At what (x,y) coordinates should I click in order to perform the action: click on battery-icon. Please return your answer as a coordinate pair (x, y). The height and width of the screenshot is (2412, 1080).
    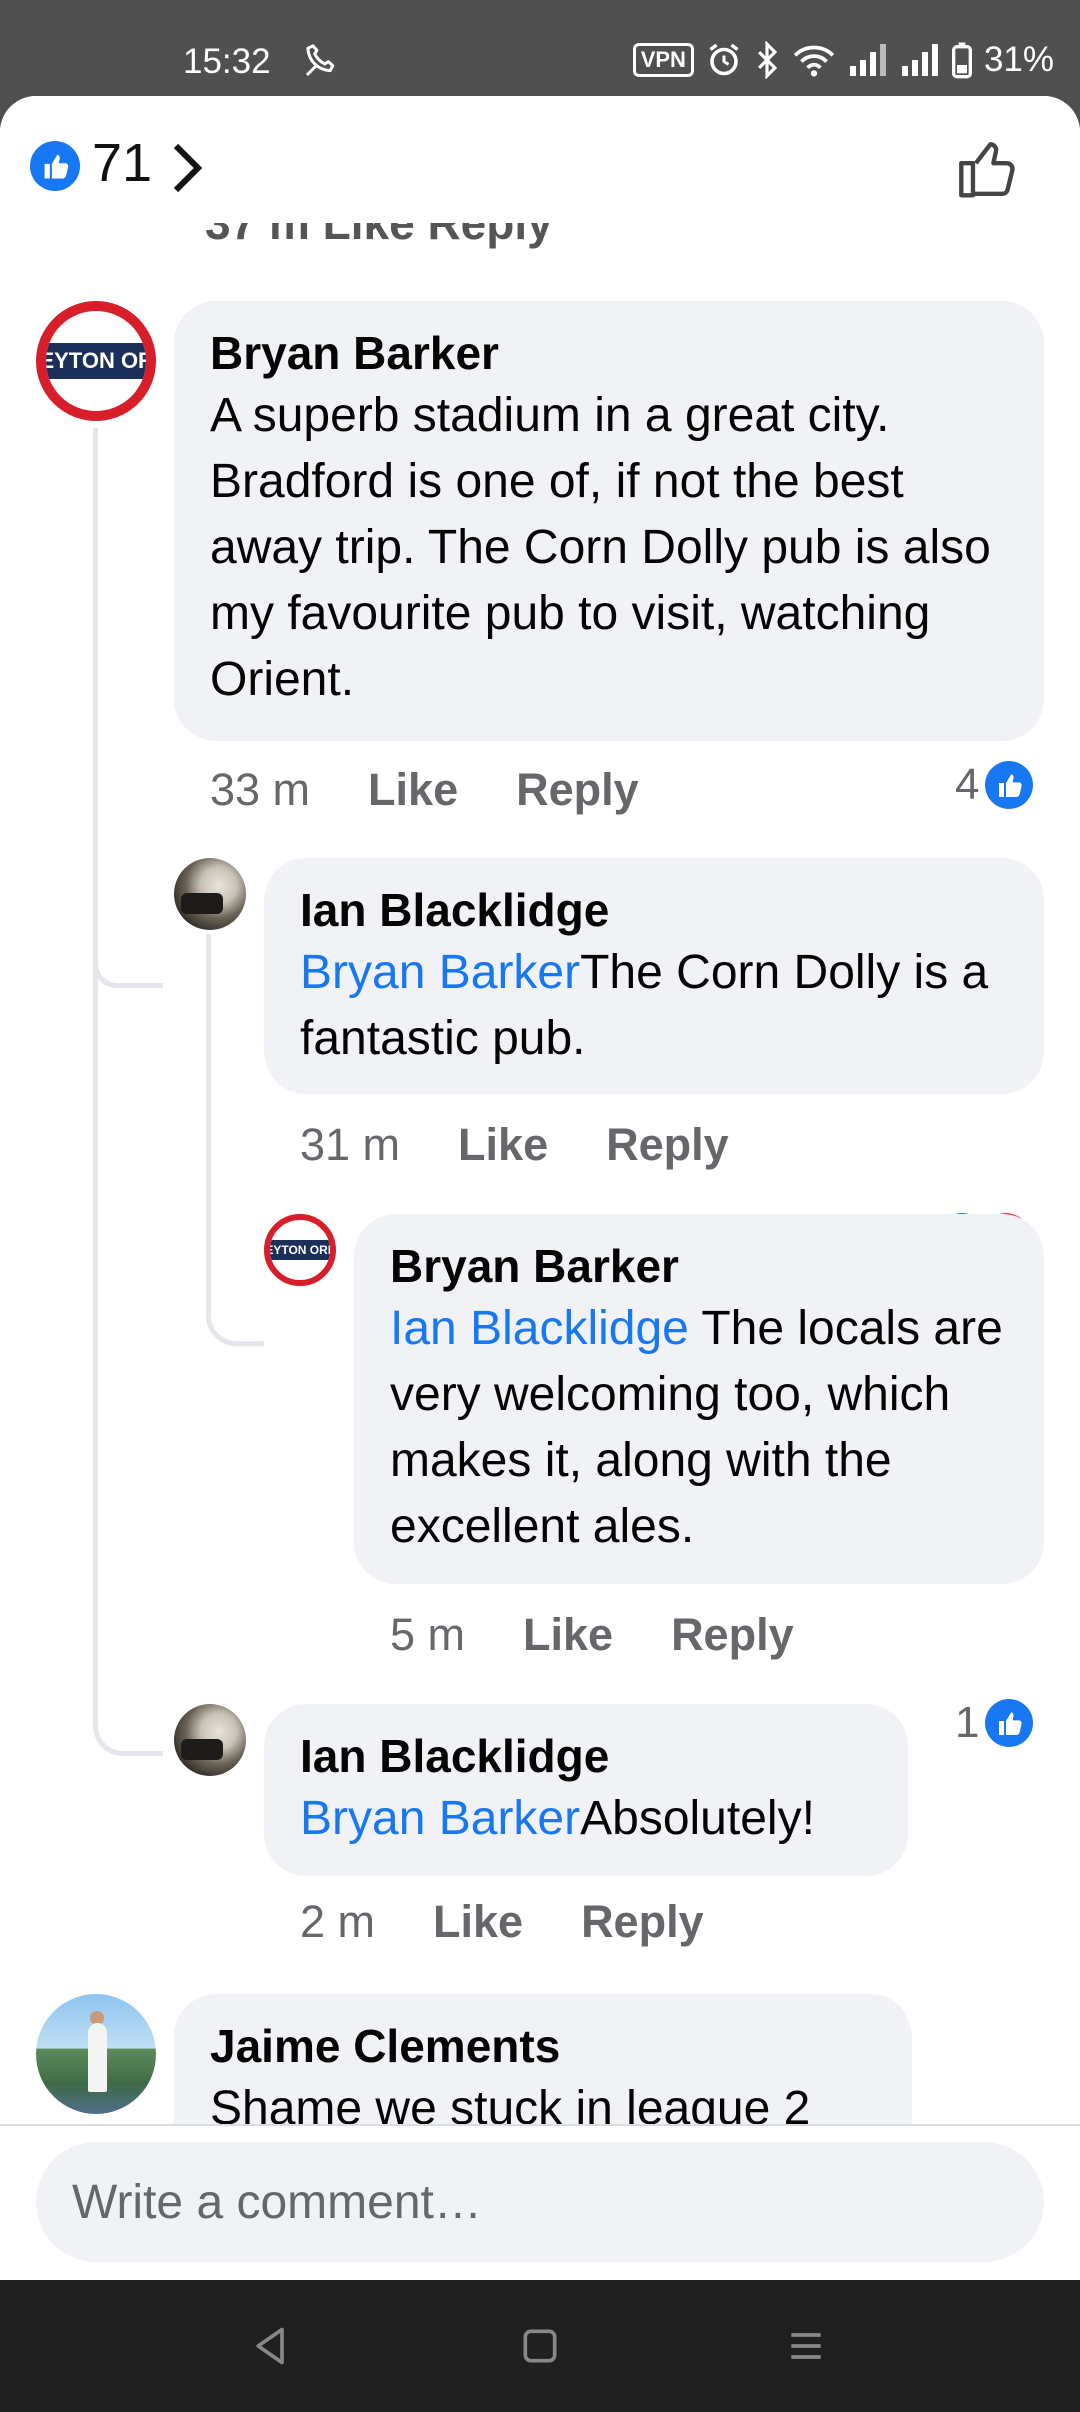
    Looking at the image, I should click on (961, 60).